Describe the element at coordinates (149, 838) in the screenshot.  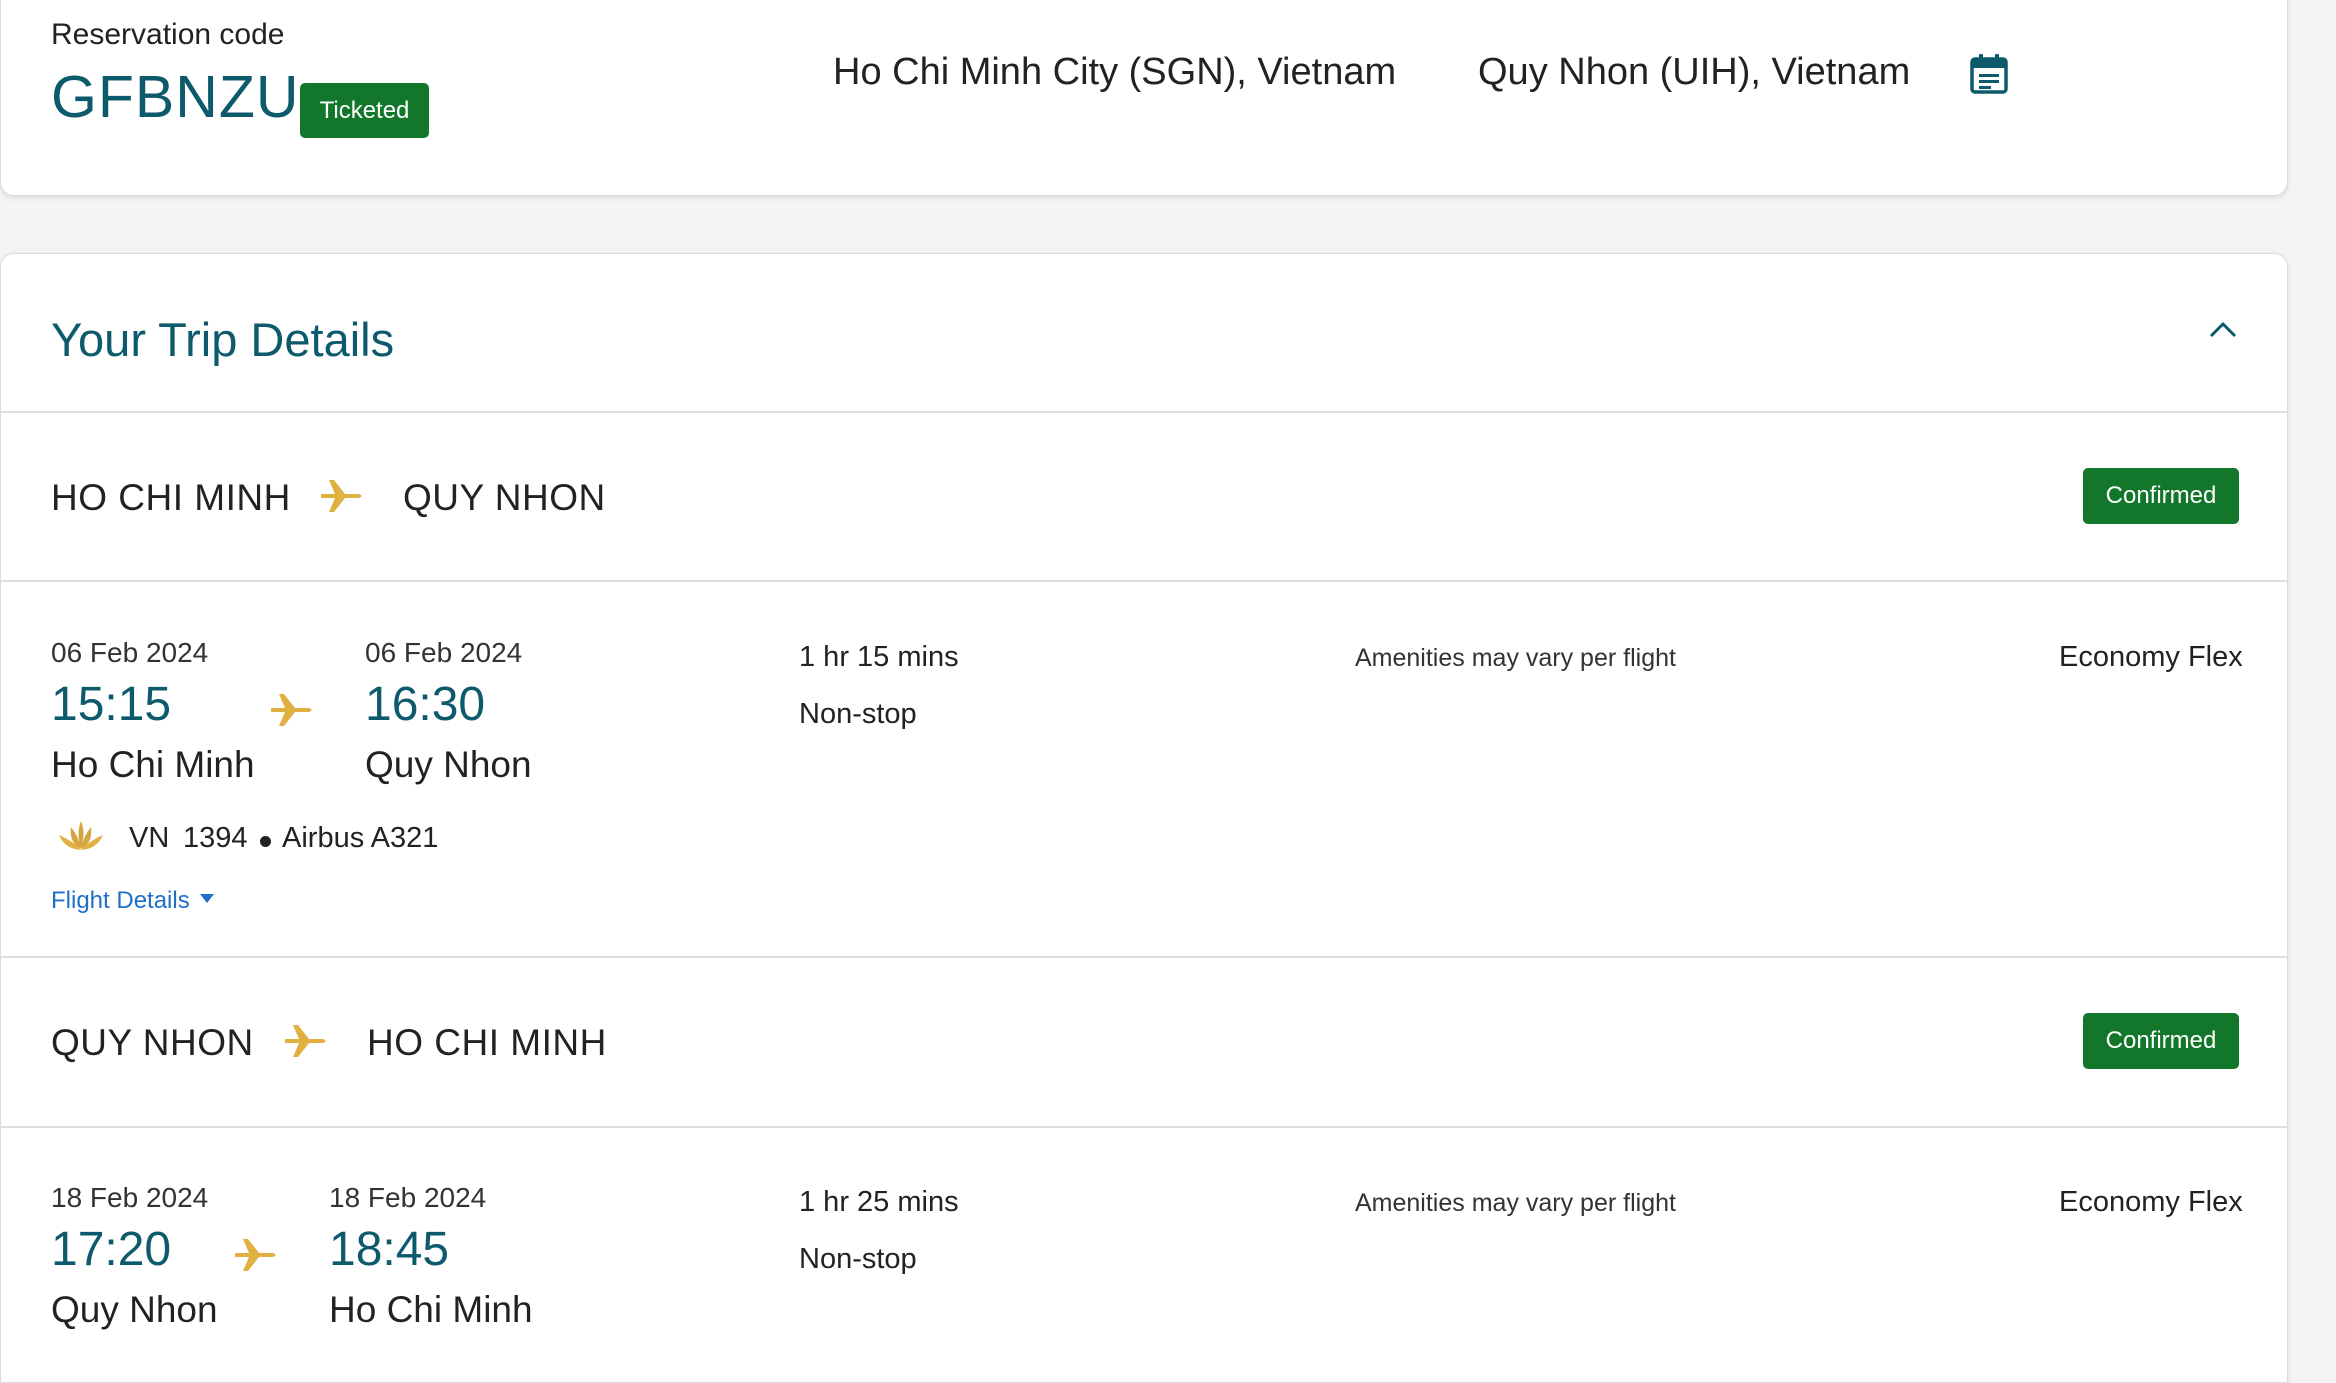
I see `carrier-code: VN` at that location.